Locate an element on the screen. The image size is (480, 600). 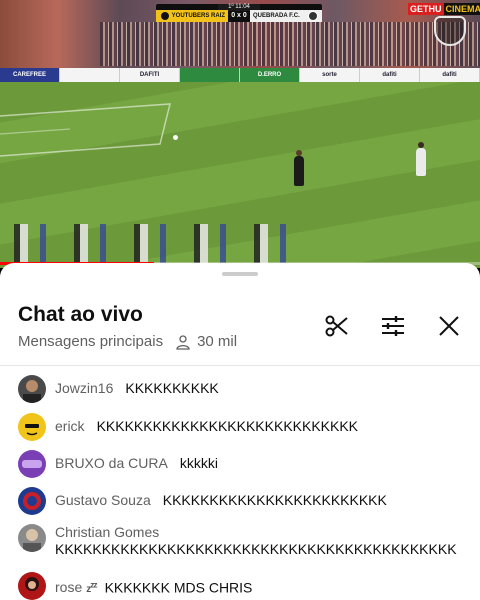
close-chat-button is located at coordinates (449, 326).